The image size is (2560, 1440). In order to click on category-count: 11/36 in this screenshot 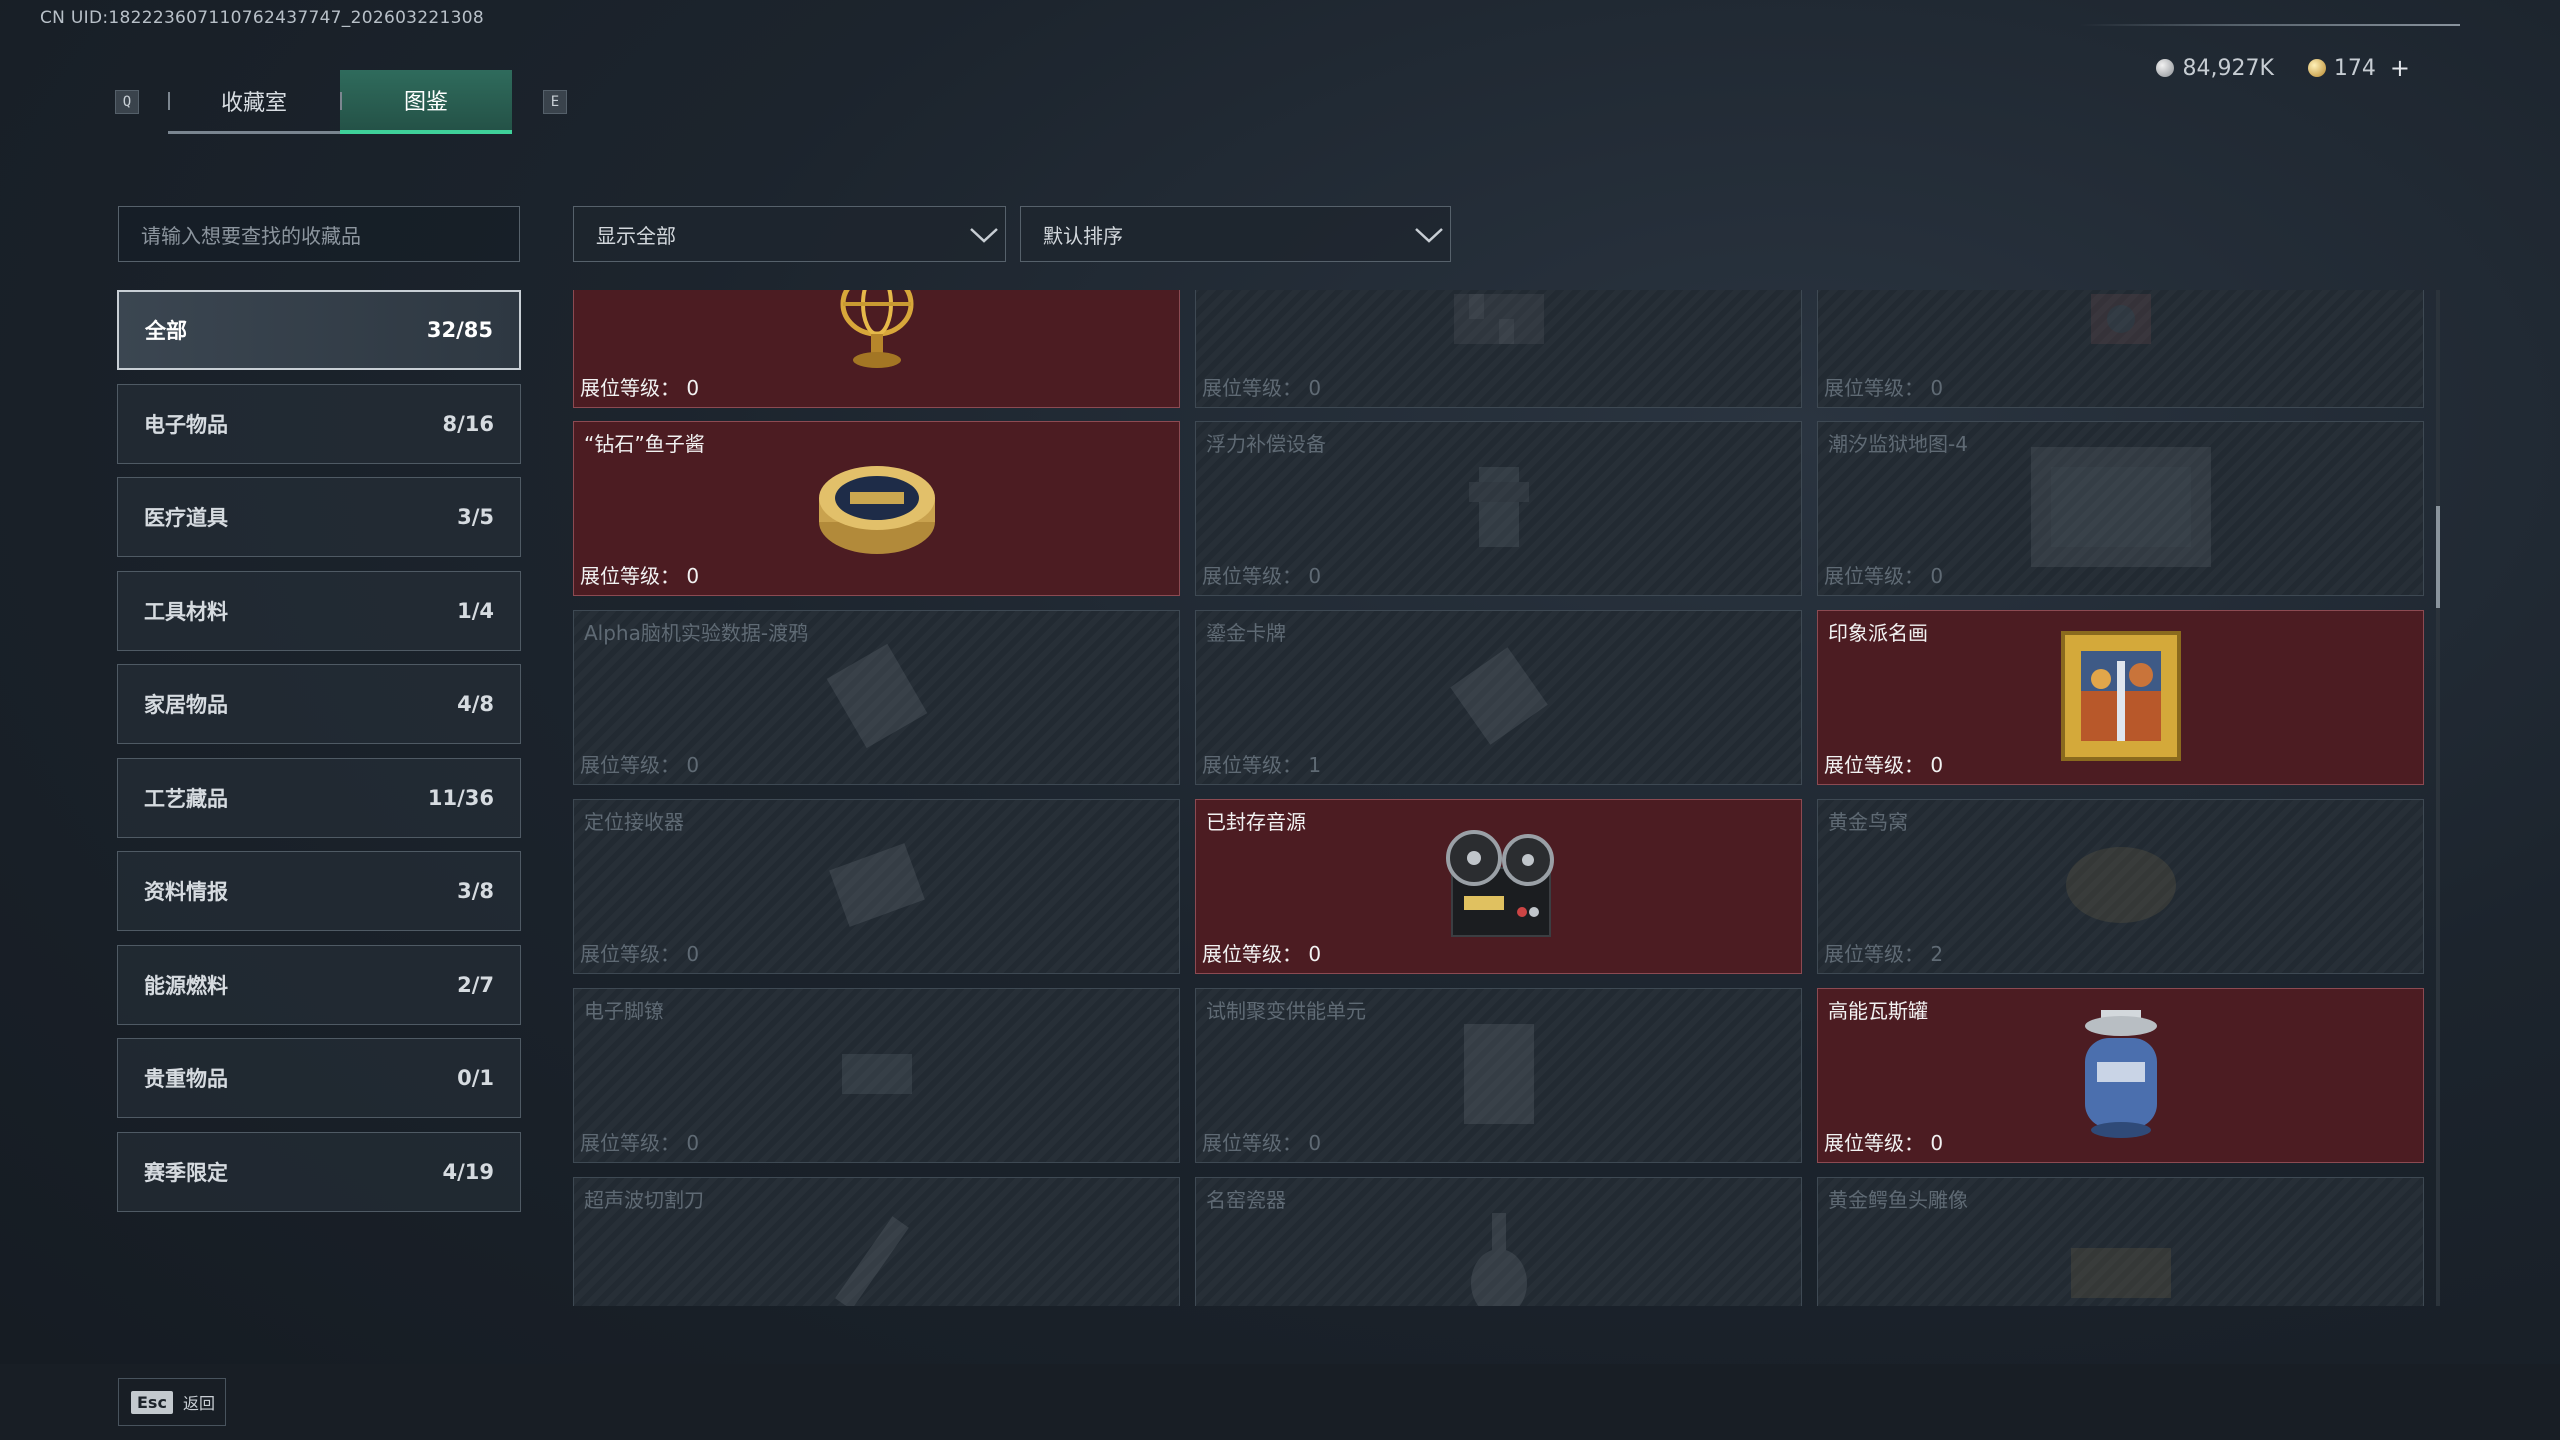, I will do `click(460, 797)`.